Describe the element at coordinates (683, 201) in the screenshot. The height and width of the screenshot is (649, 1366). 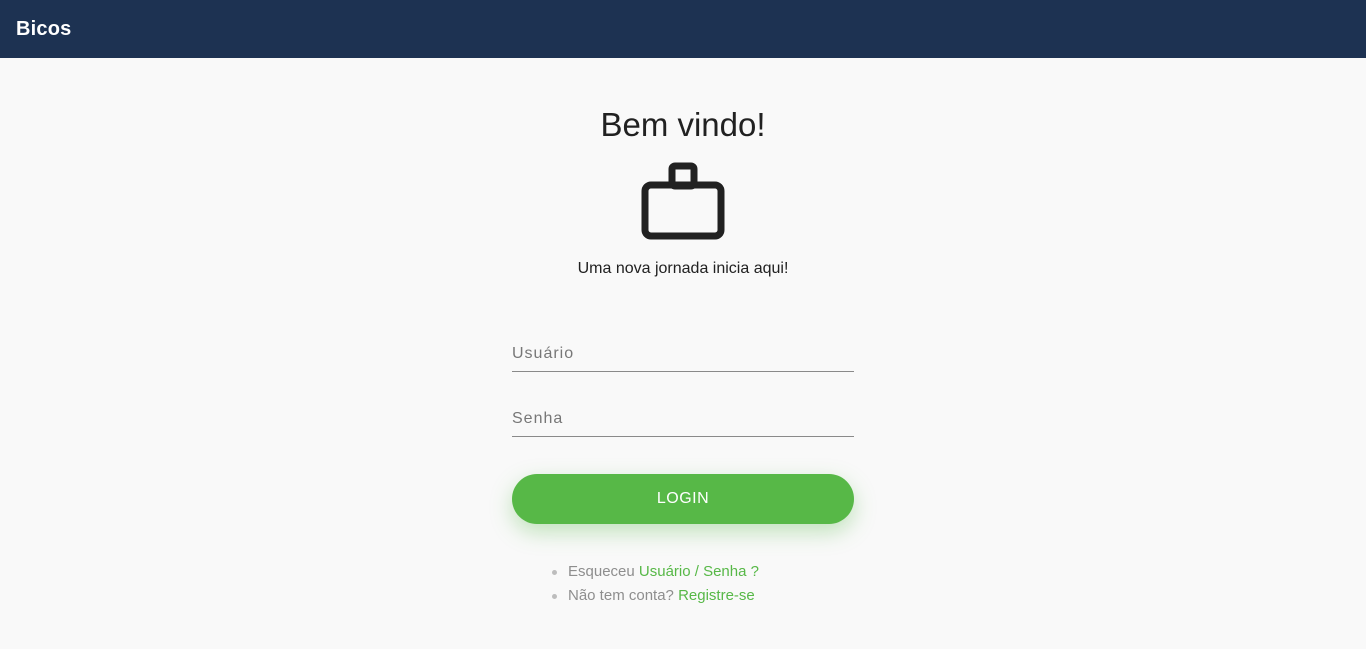
I see `briefcase-icon` at that location.